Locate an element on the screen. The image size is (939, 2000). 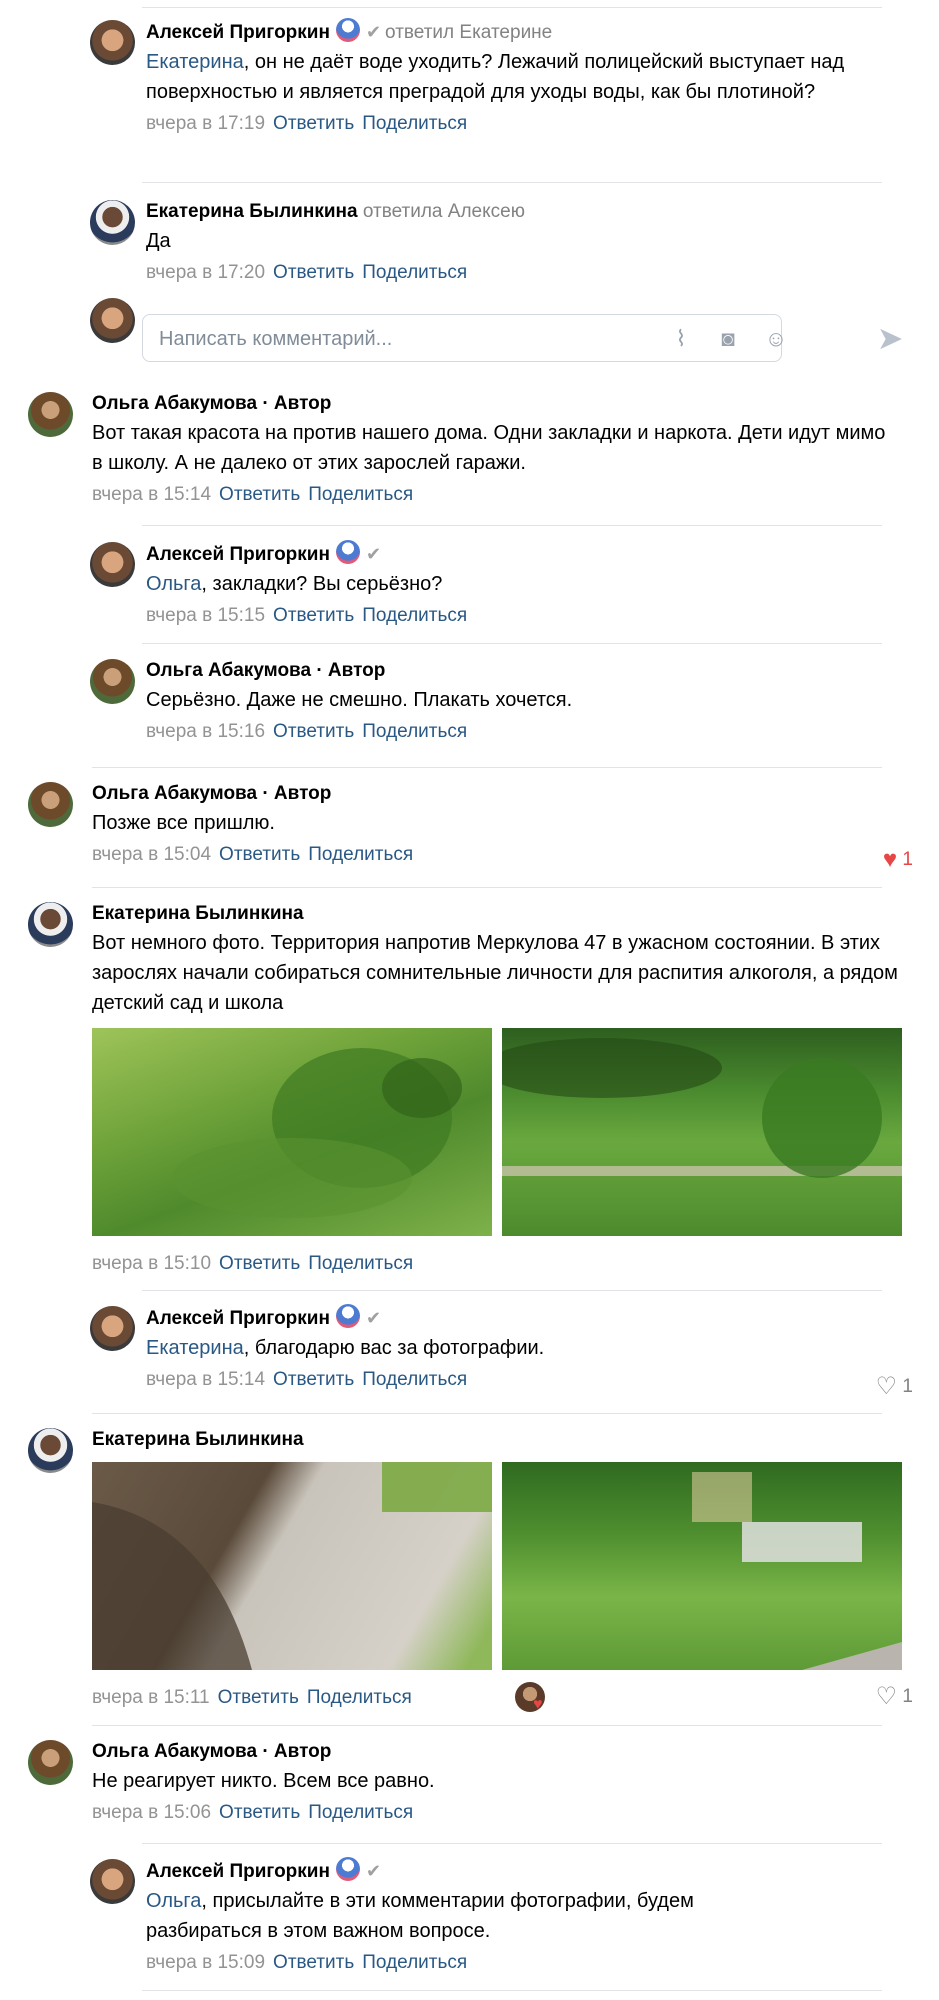
comment-text: Позже все пришлю. is located at coordinates (183, 823).